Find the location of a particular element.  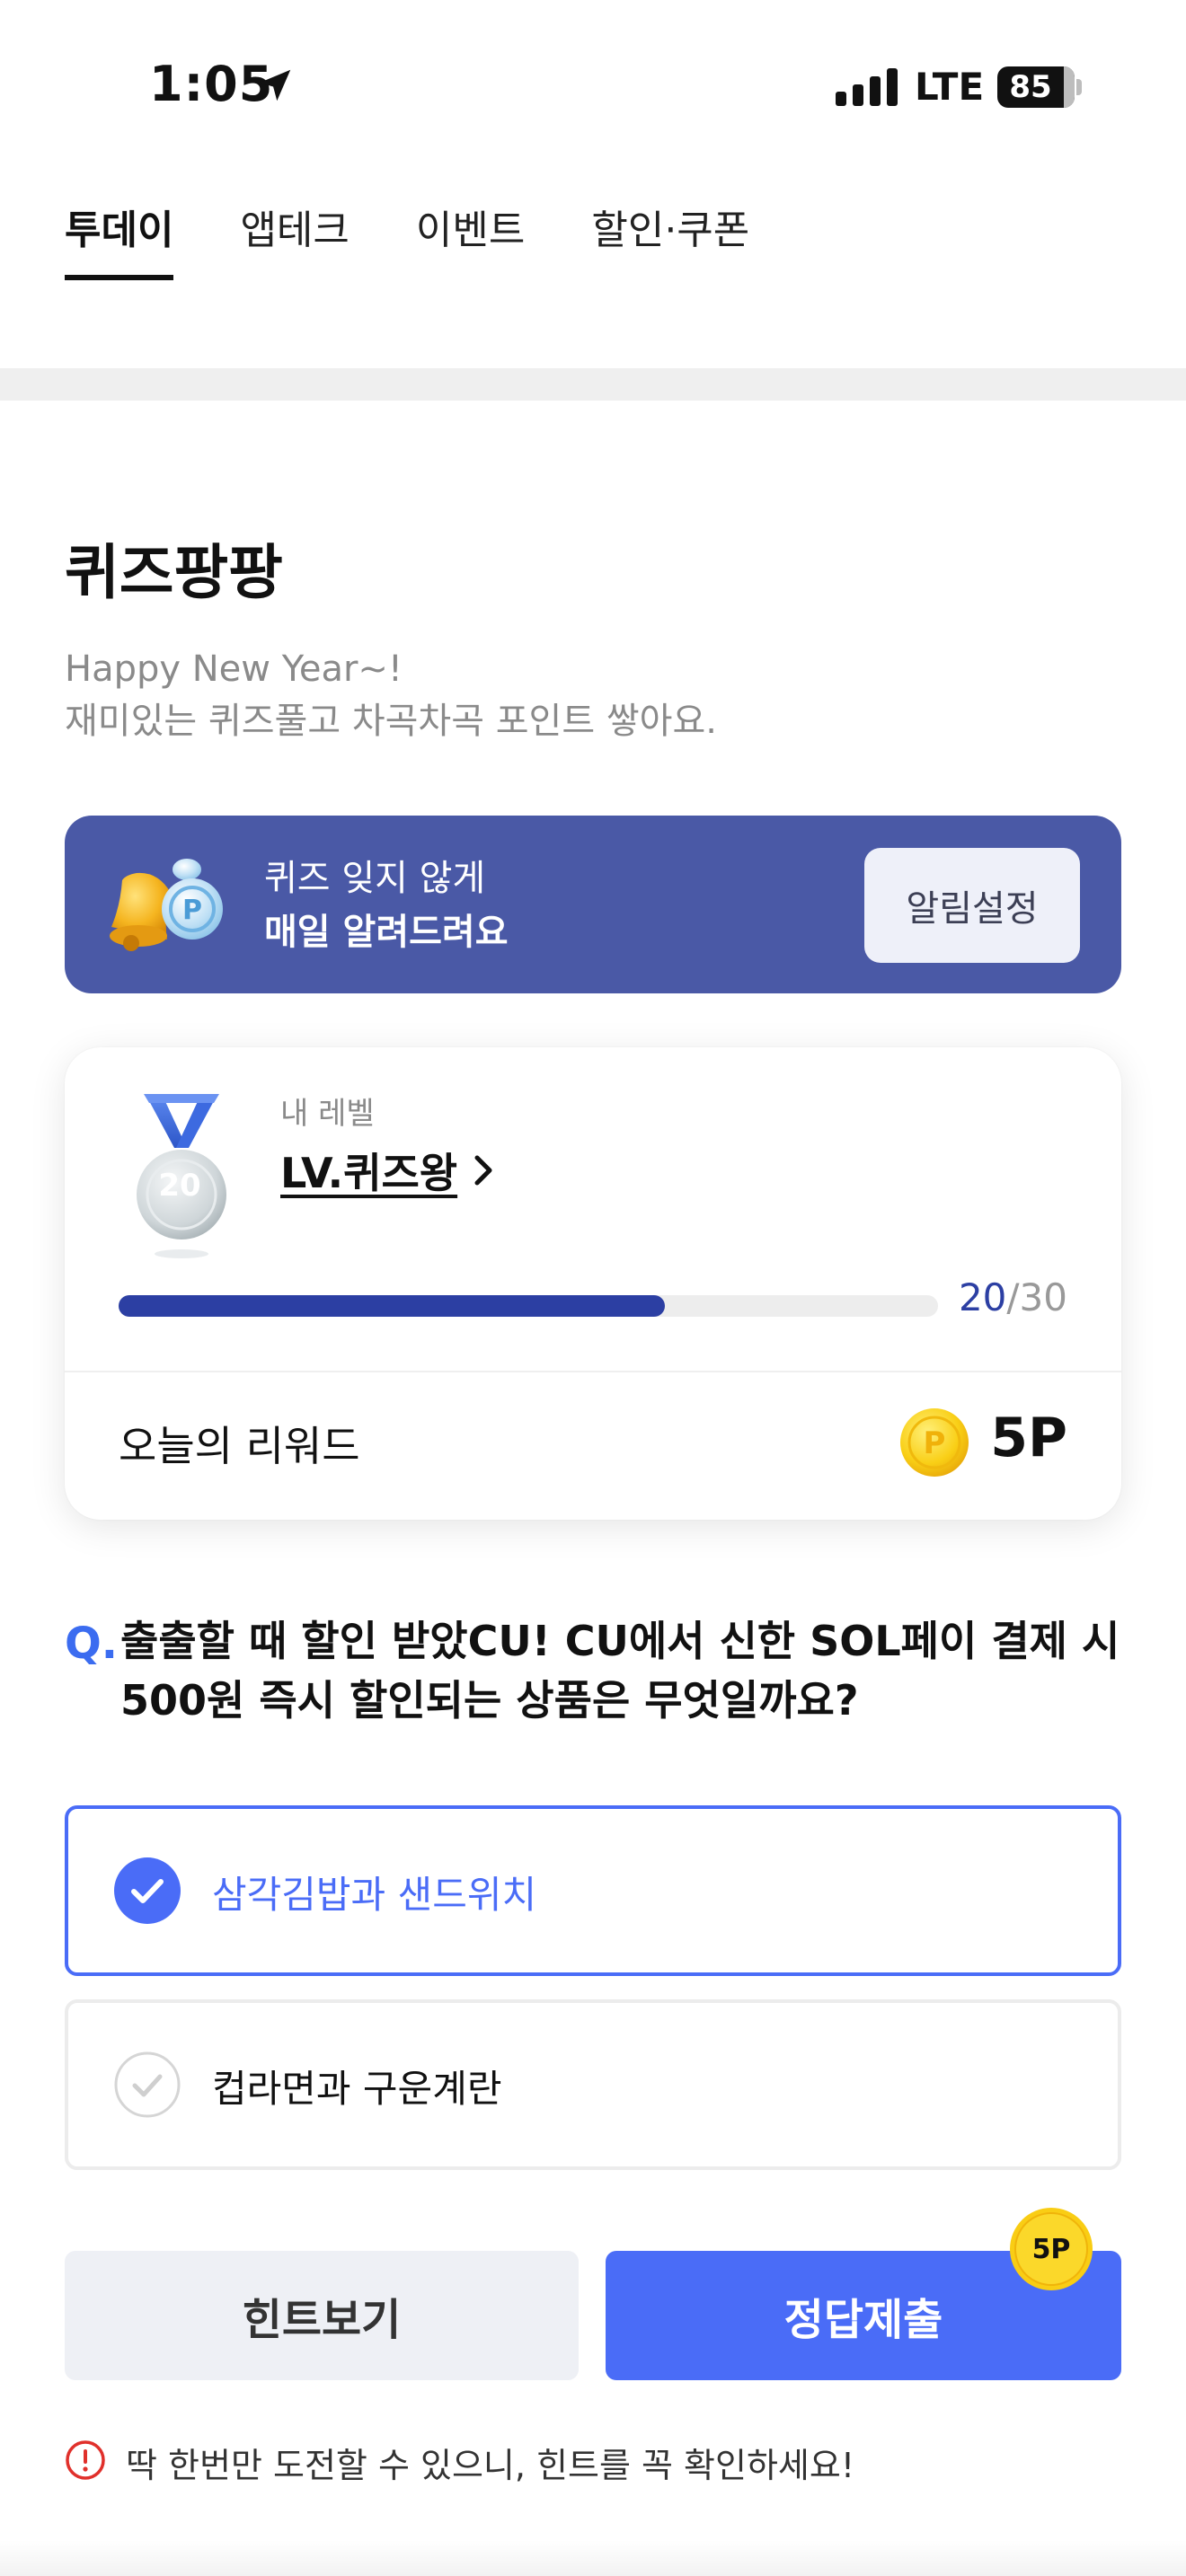

tab-discount-coupon: 할인·쿠폰 is located at coordinates (670, 233).